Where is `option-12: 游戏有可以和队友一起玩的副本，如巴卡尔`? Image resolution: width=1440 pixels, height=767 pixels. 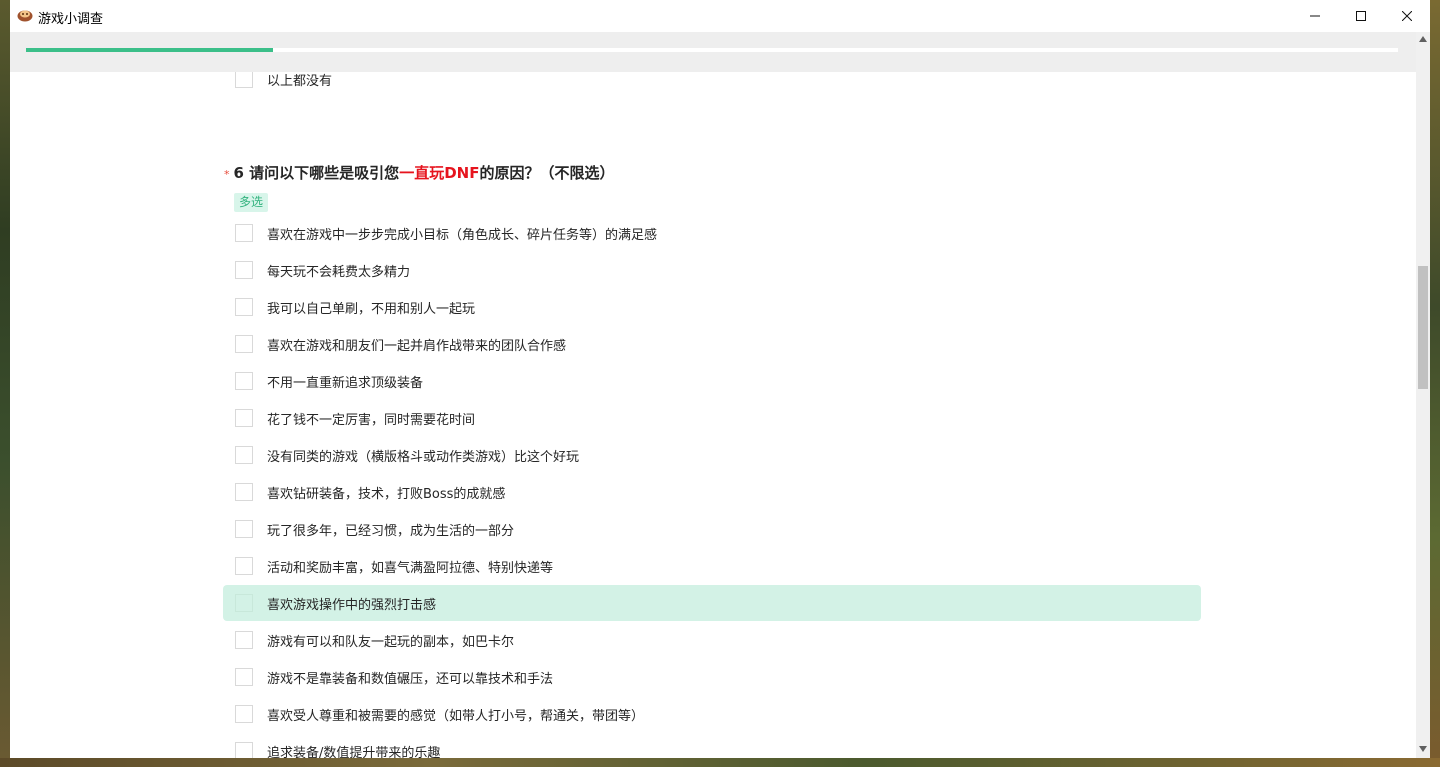 option-12: 游戏有可以和队友一起玩的副本，如巴卡尔 is located at coordinates (712, 640).